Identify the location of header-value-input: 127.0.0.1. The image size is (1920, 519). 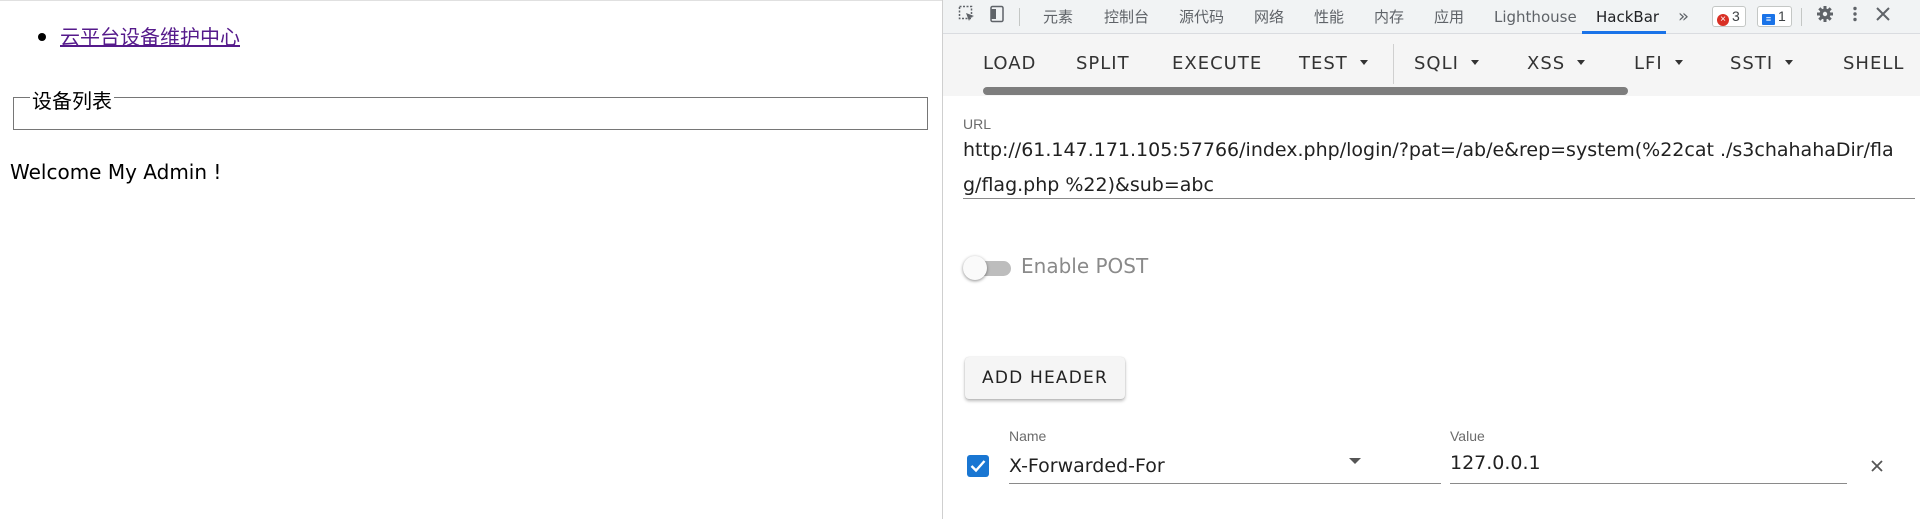
(1495, 463).